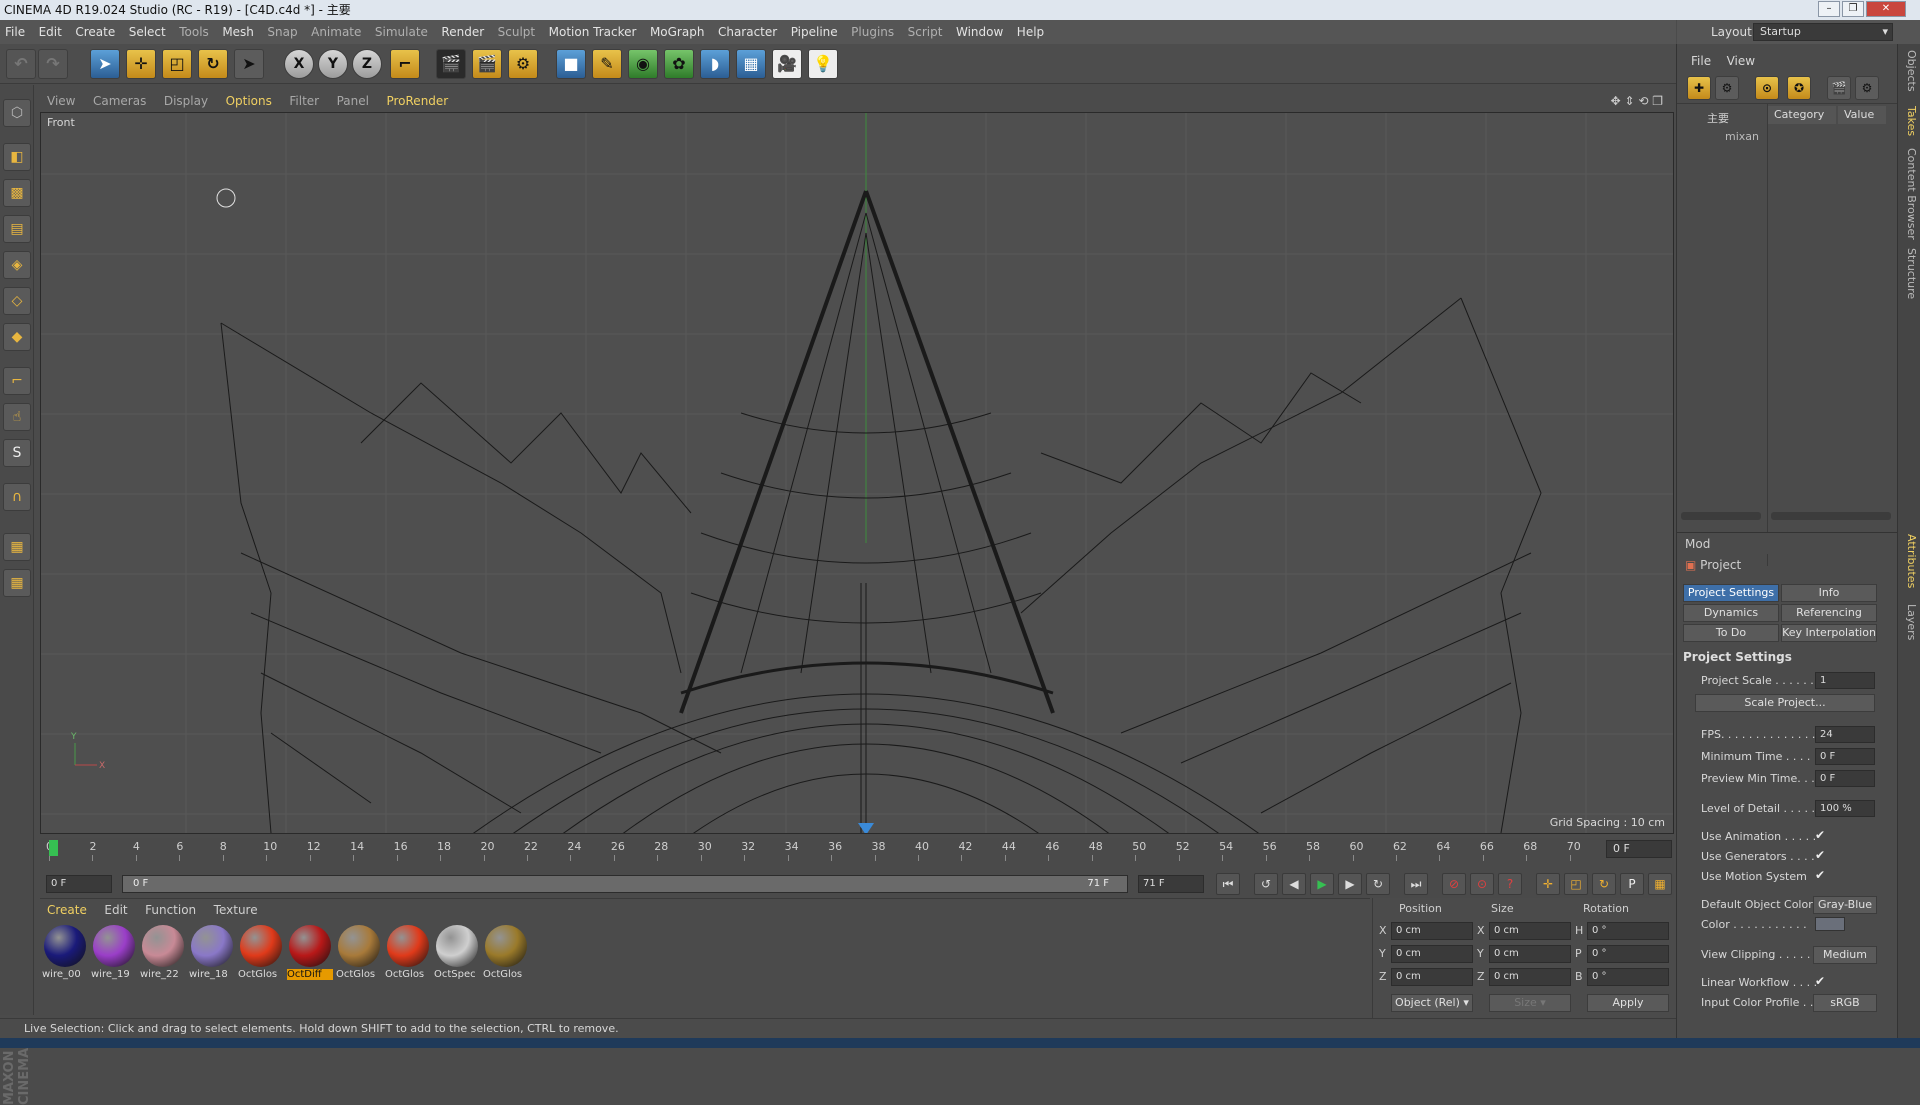 The image size is (1920, 1105). I want to click on prev-frame-icon: ◀, so click(1294, 884).